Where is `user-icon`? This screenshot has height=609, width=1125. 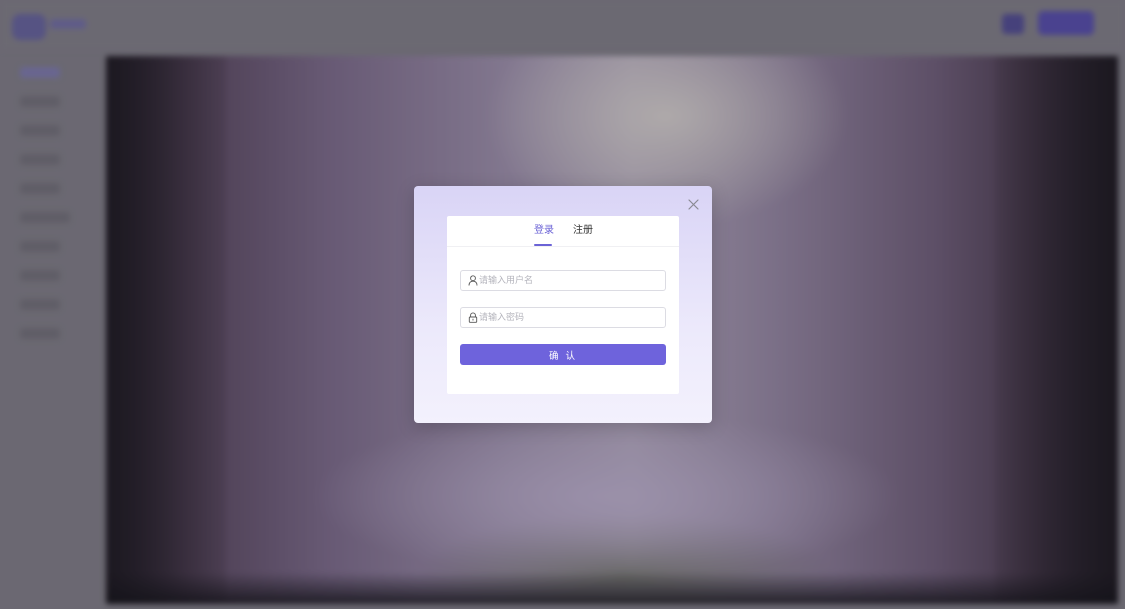
user-icon is located at coordinates (473, 280).